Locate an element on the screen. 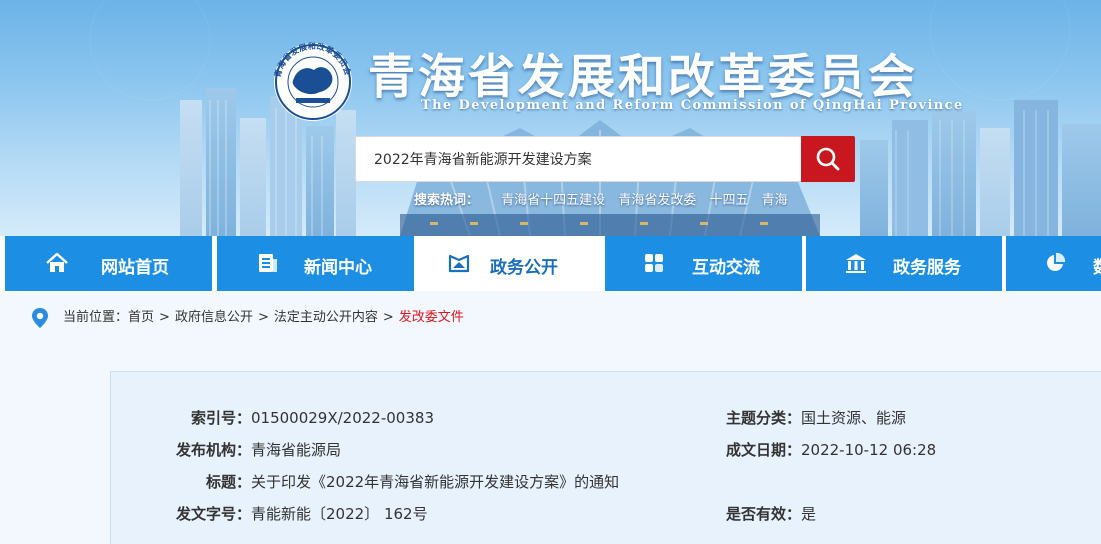  nav-item-home: 网站首页 is located at coordinates (108, 263).